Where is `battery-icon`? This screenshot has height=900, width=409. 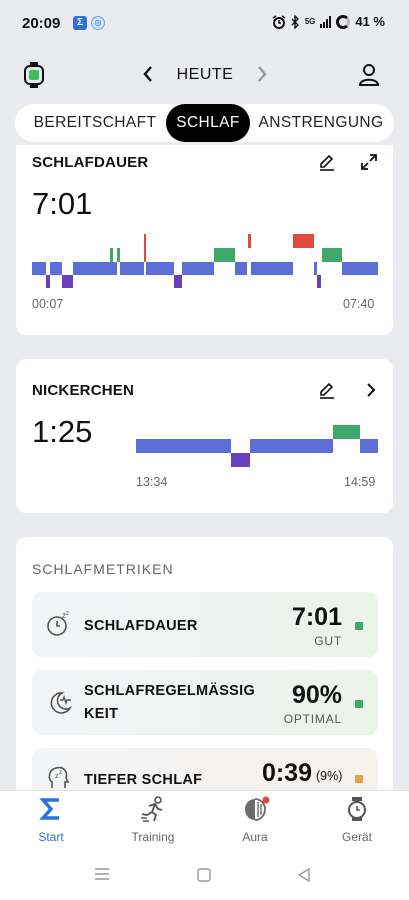 battery-icon is located at coordinates (343, 21).